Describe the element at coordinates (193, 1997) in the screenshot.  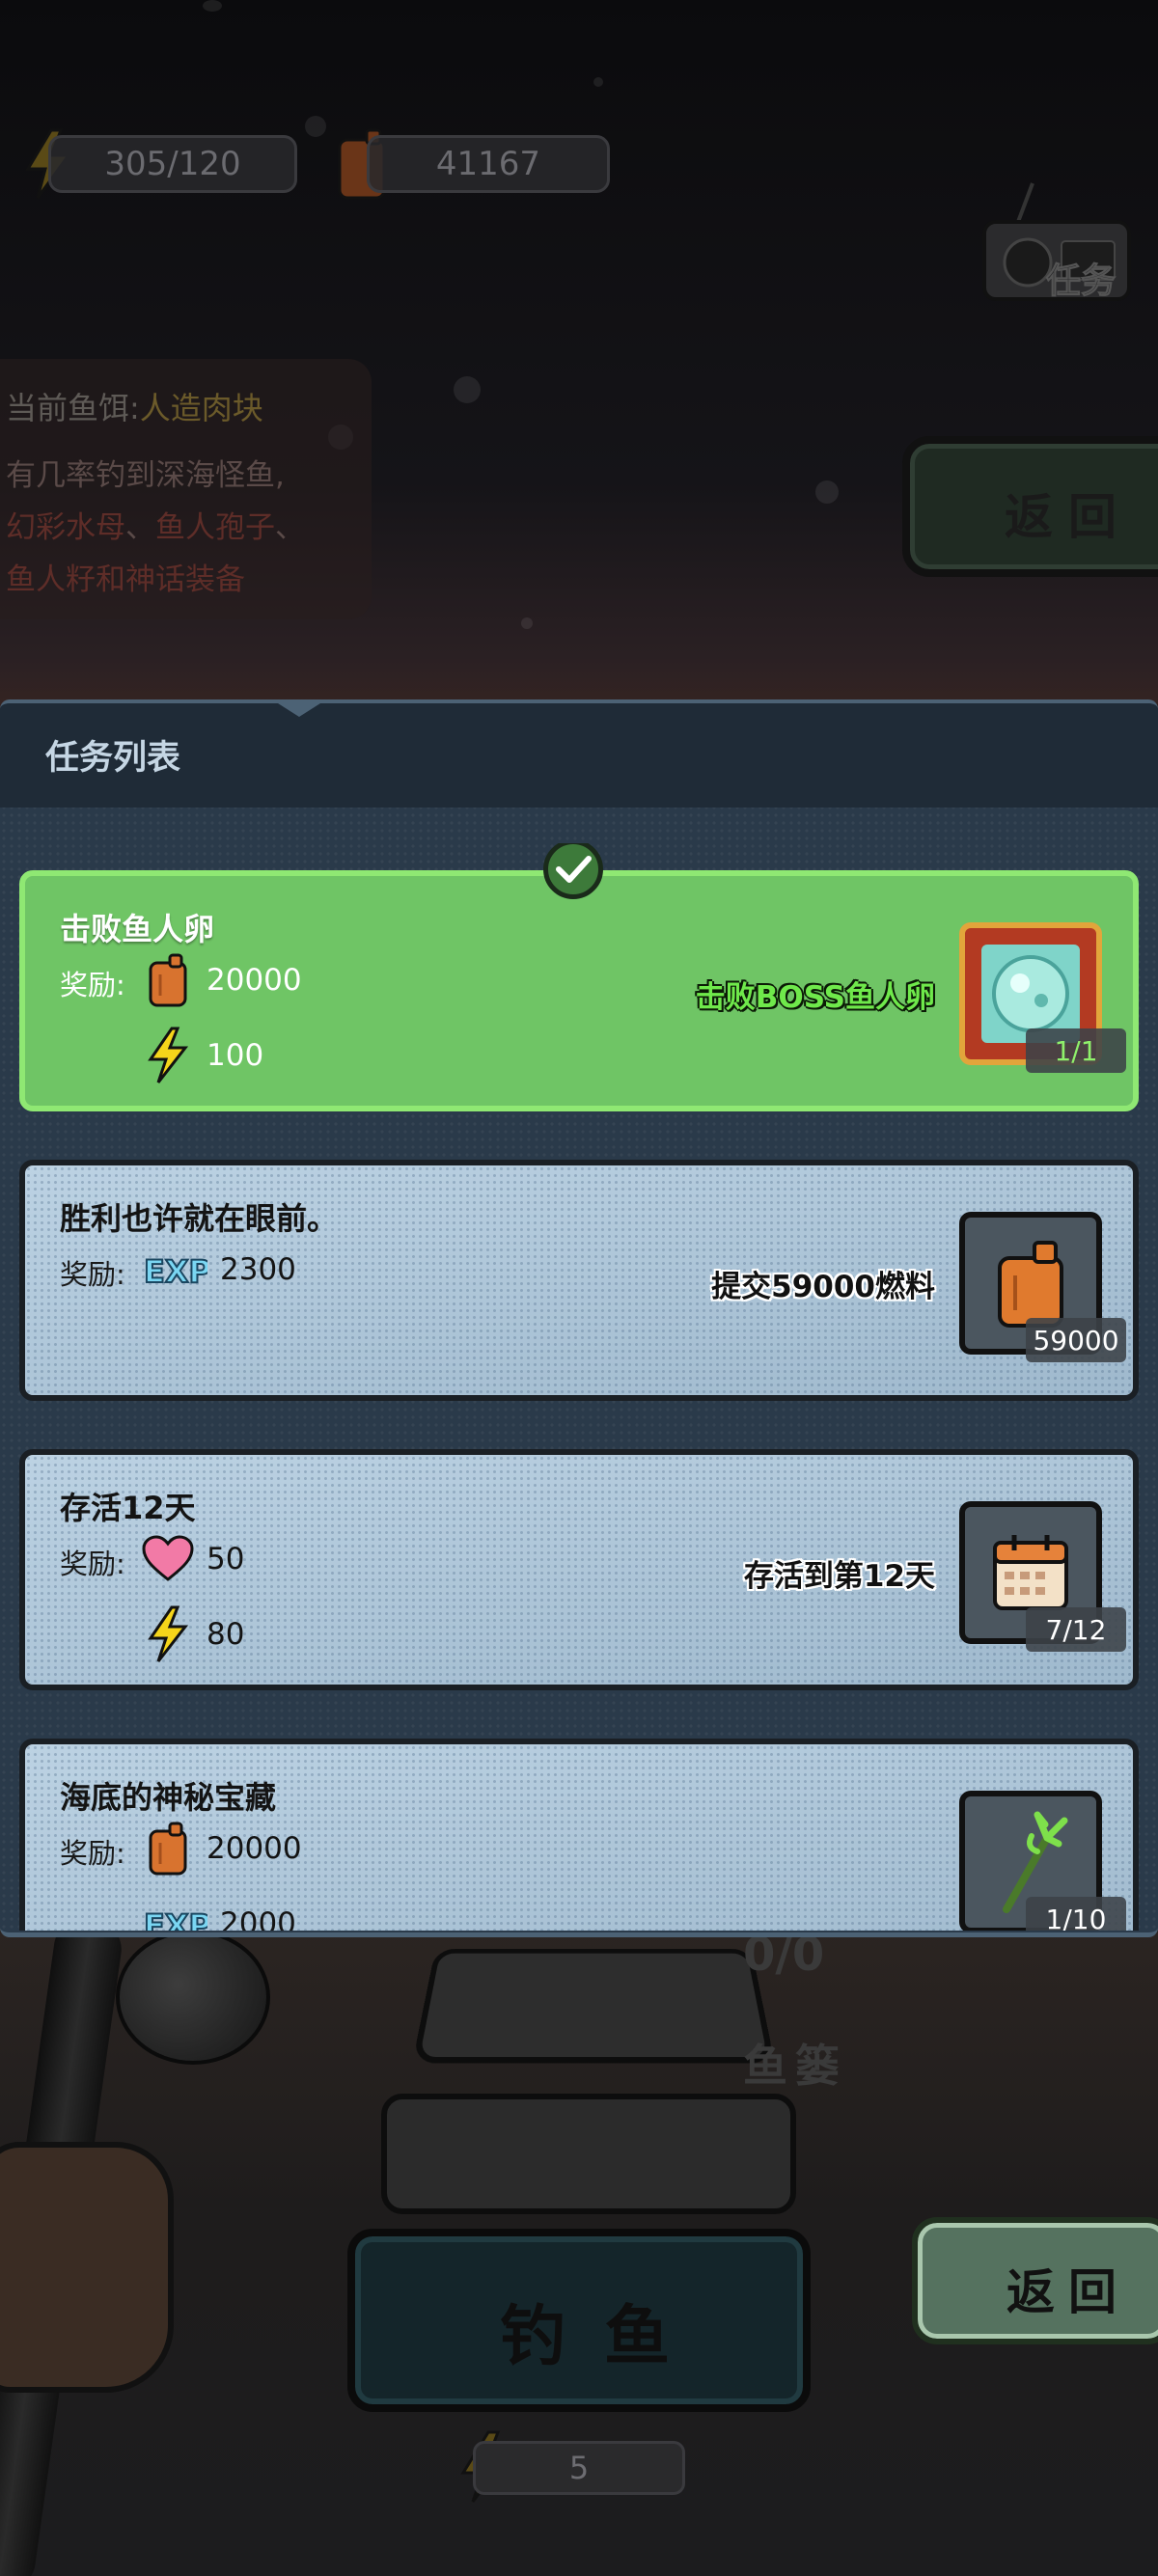
I see `fishing-reel` at that location.